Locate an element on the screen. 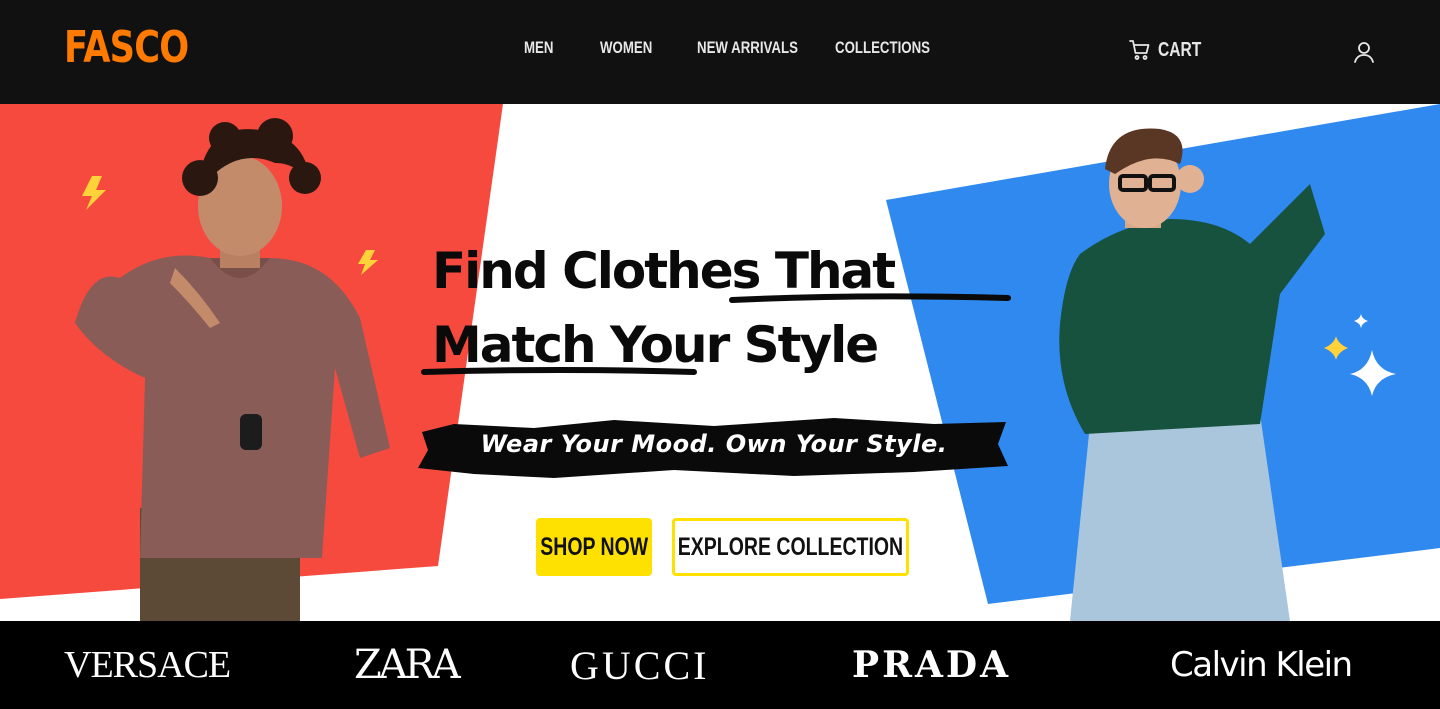 This screenshot has height=709, width=1440. headline-underline is located at coordinates (716, 334).